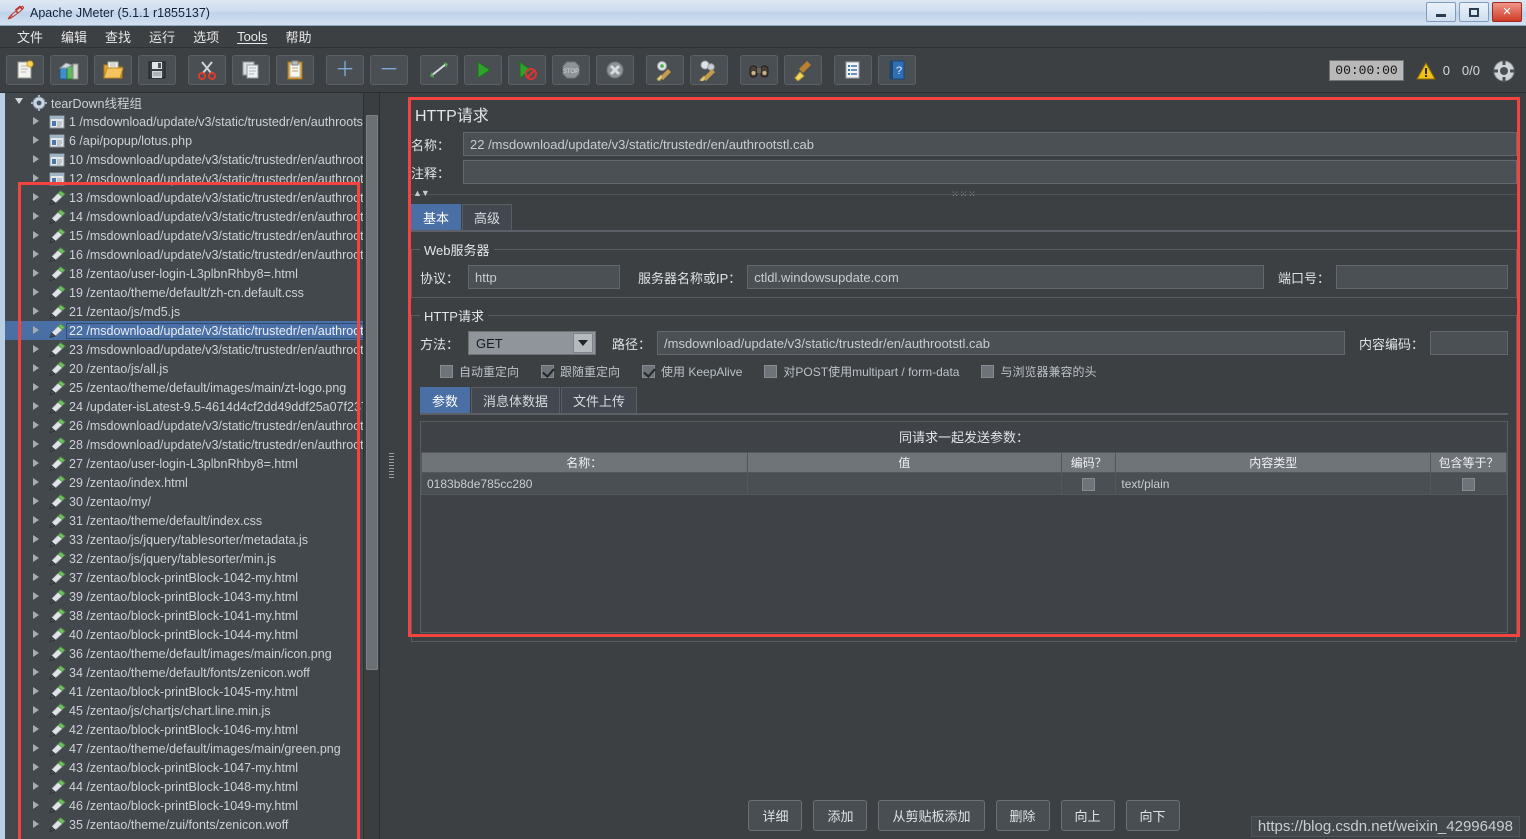 This screenshot has width=1526, height=839. I want to click on tab-body-data: 消息体数据, so click(516, 400).